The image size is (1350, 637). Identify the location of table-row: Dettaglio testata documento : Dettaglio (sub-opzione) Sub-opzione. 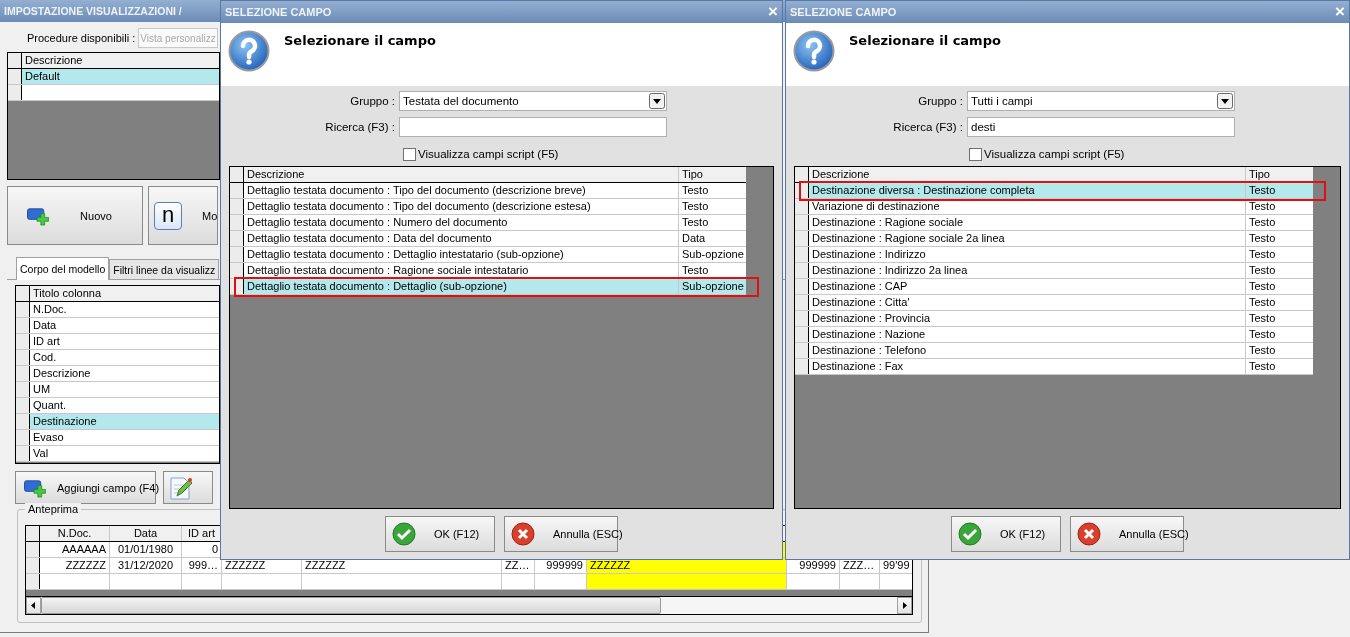
(488, 287).